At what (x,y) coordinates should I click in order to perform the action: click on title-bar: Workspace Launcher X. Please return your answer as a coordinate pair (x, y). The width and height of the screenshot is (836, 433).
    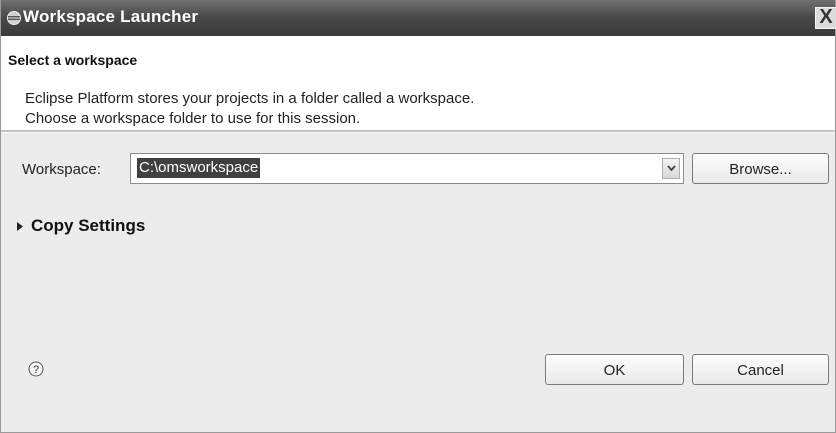
    Looking at the image, I should click on (418, 18).